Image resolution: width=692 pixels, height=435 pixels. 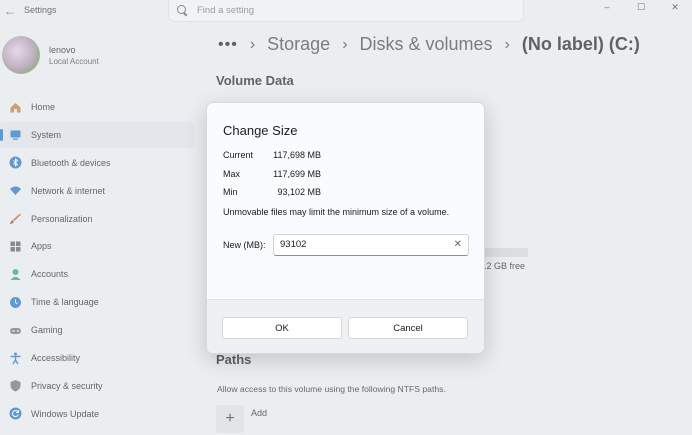 I want to click on max-size-value: 117,699 MB, so click(x=297, y=174).